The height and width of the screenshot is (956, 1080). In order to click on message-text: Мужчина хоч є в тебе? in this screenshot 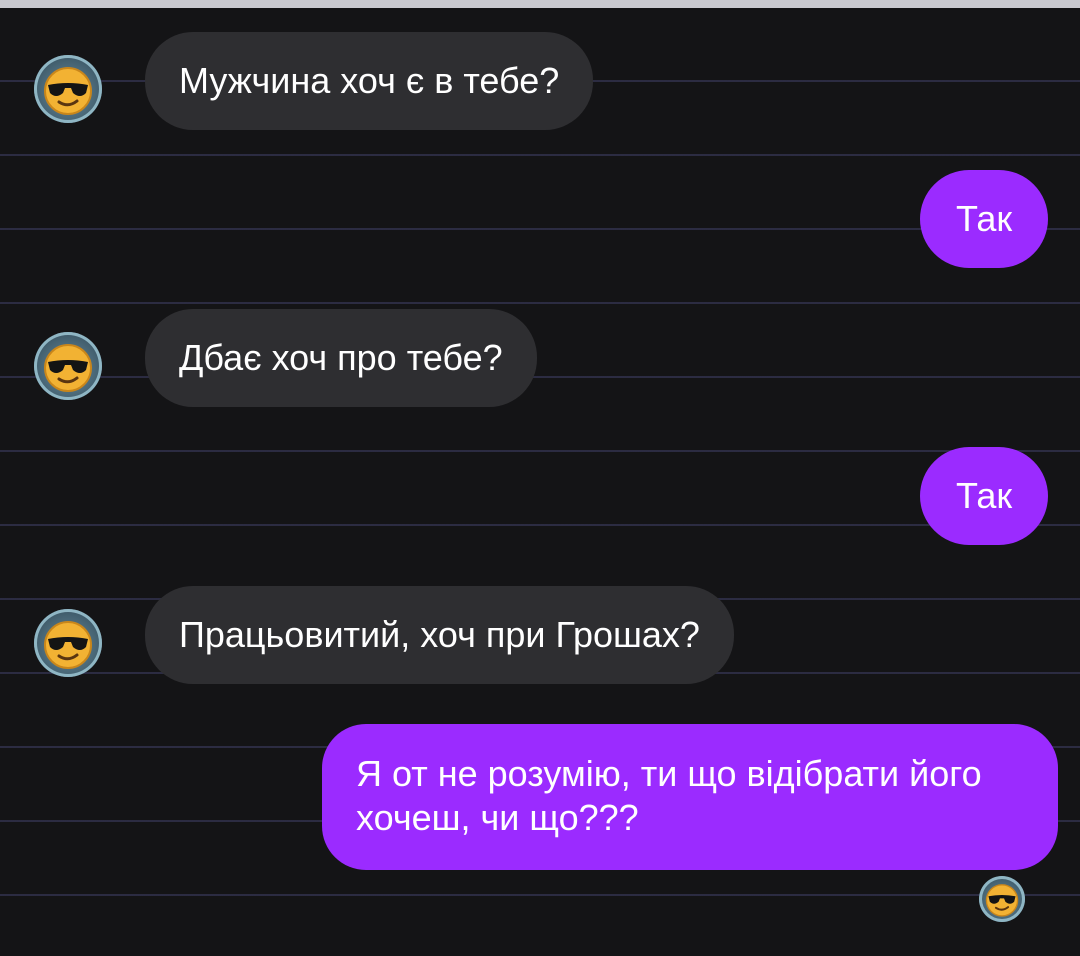, I will do `click(369, 80)`.